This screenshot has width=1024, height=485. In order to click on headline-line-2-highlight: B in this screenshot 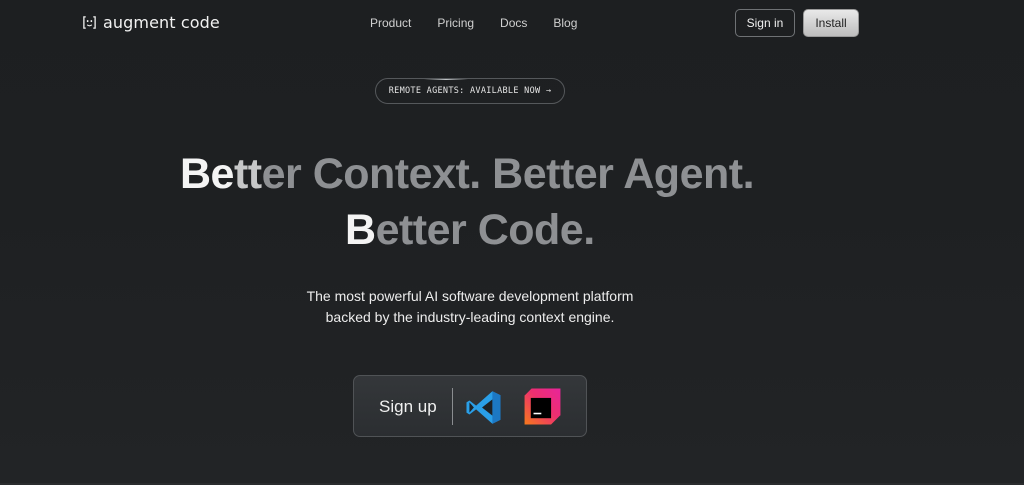, I will do `click(360, 230)`.